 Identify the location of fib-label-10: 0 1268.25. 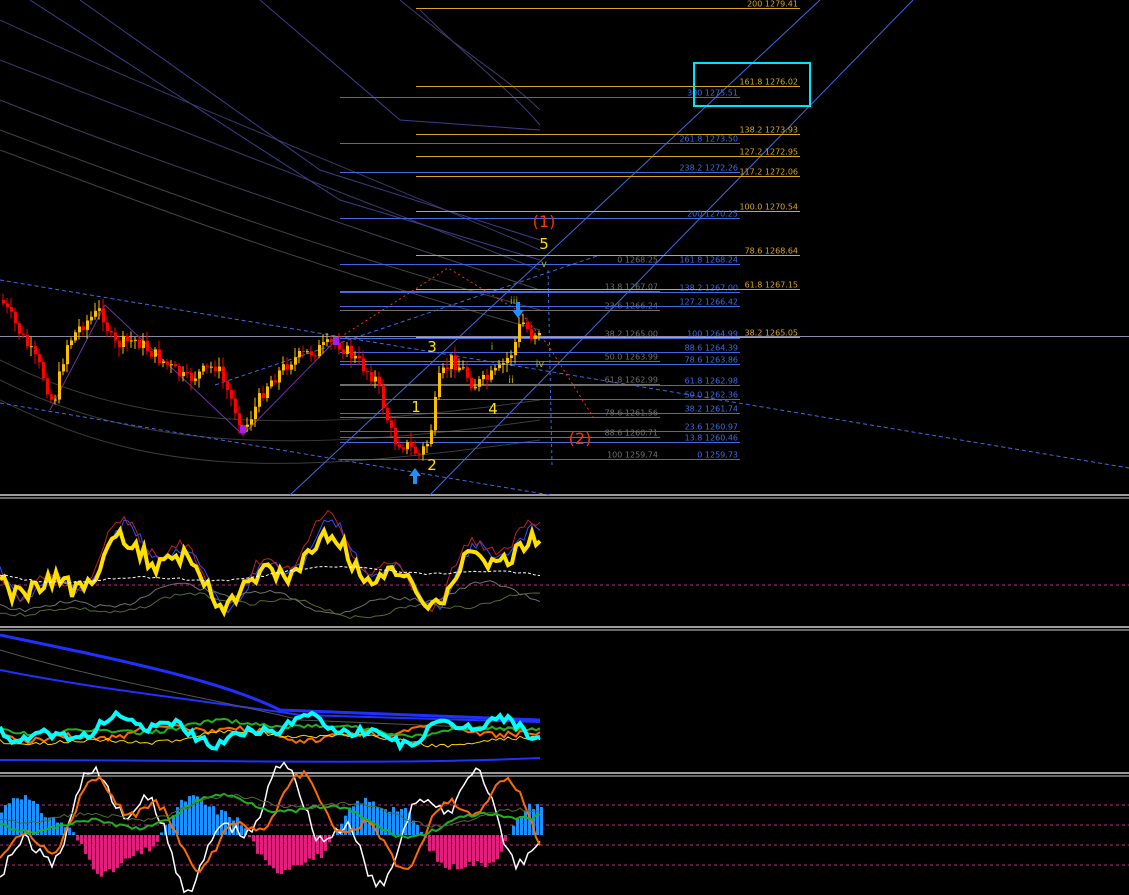
(637, 260).